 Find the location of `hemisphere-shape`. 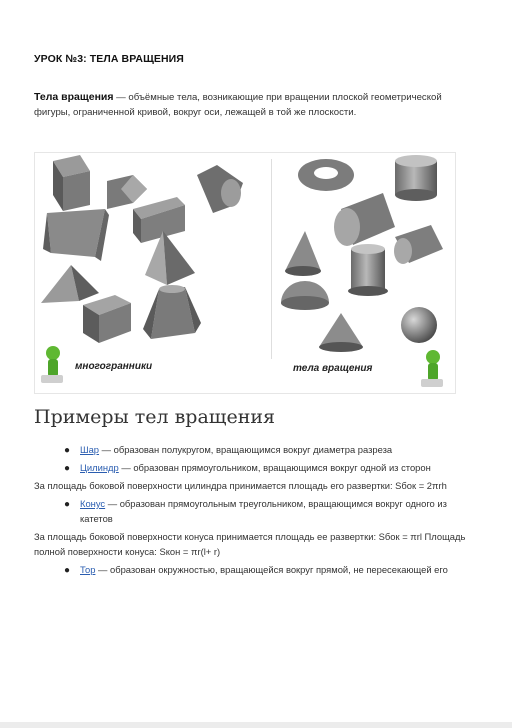

hemisphere-shape is located at coordinates (305, 295).